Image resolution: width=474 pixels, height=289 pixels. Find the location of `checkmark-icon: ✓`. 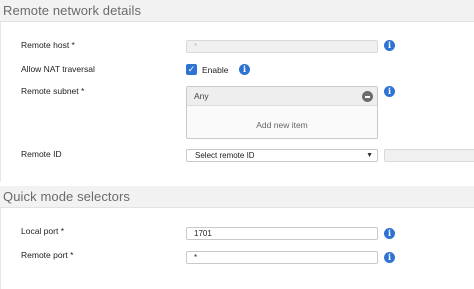

checkmark-icon: ✓ is located at coordinates (191, 69).